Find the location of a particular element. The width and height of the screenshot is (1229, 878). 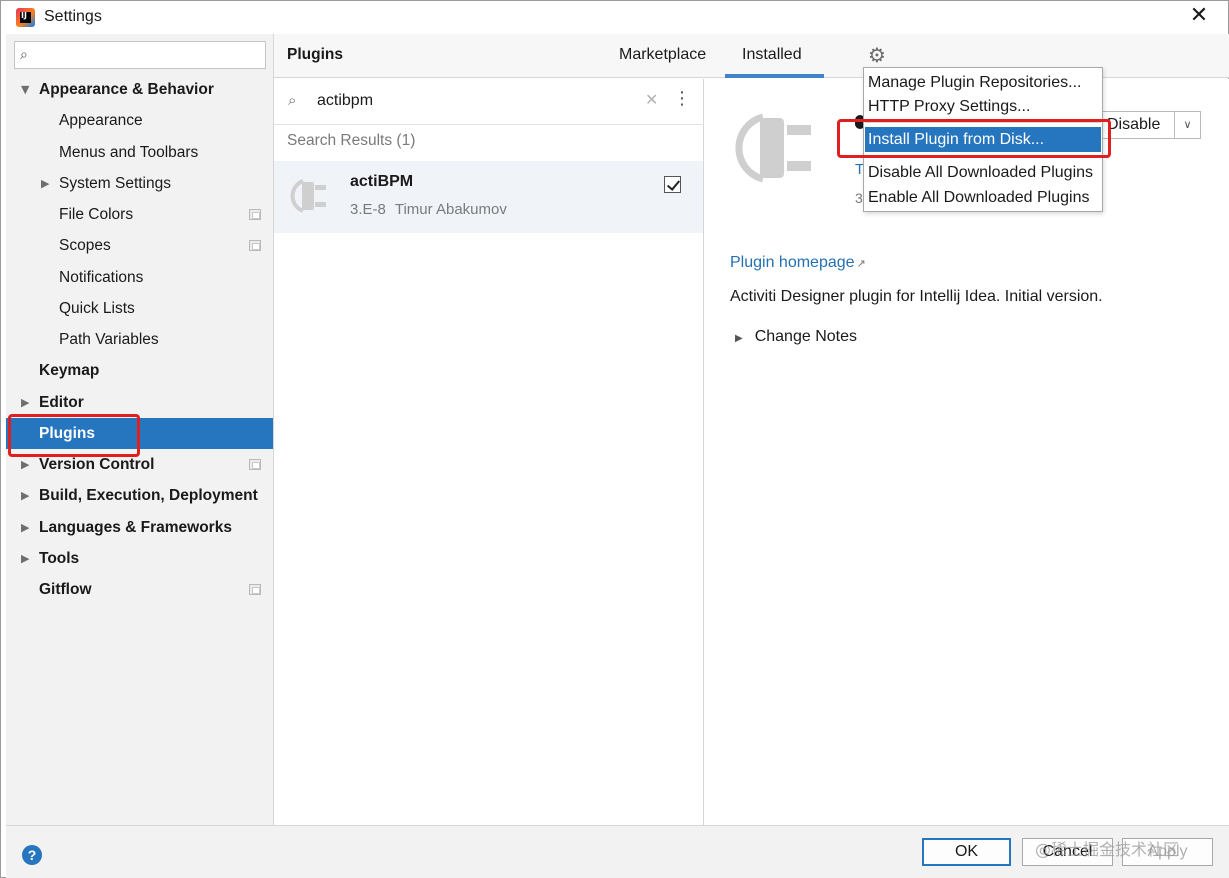

sidebar-item-file-colors: File Colors is located at coordinates (139, 214).